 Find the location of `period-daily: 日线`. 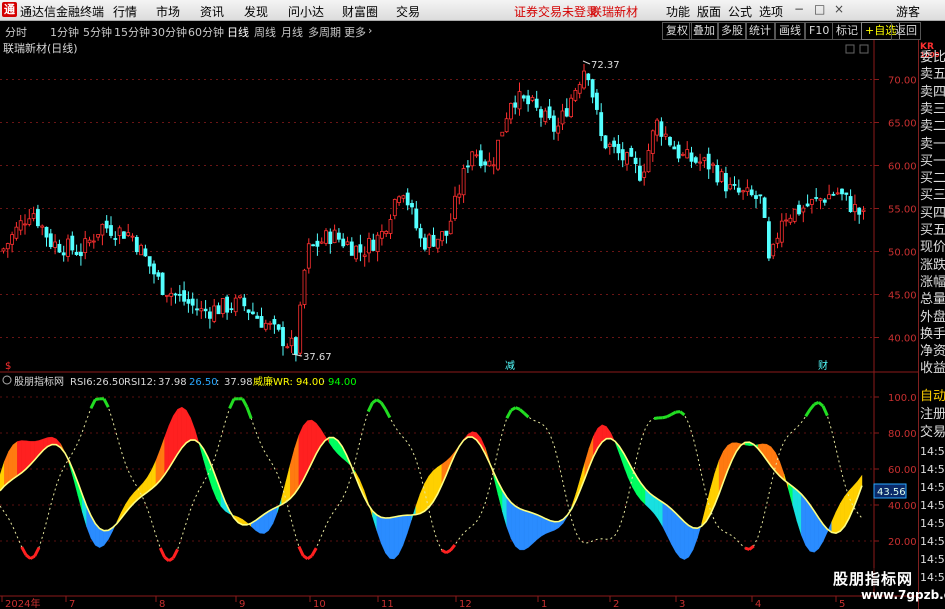

period-daily: 日线 is located at coordinates (238, 32).